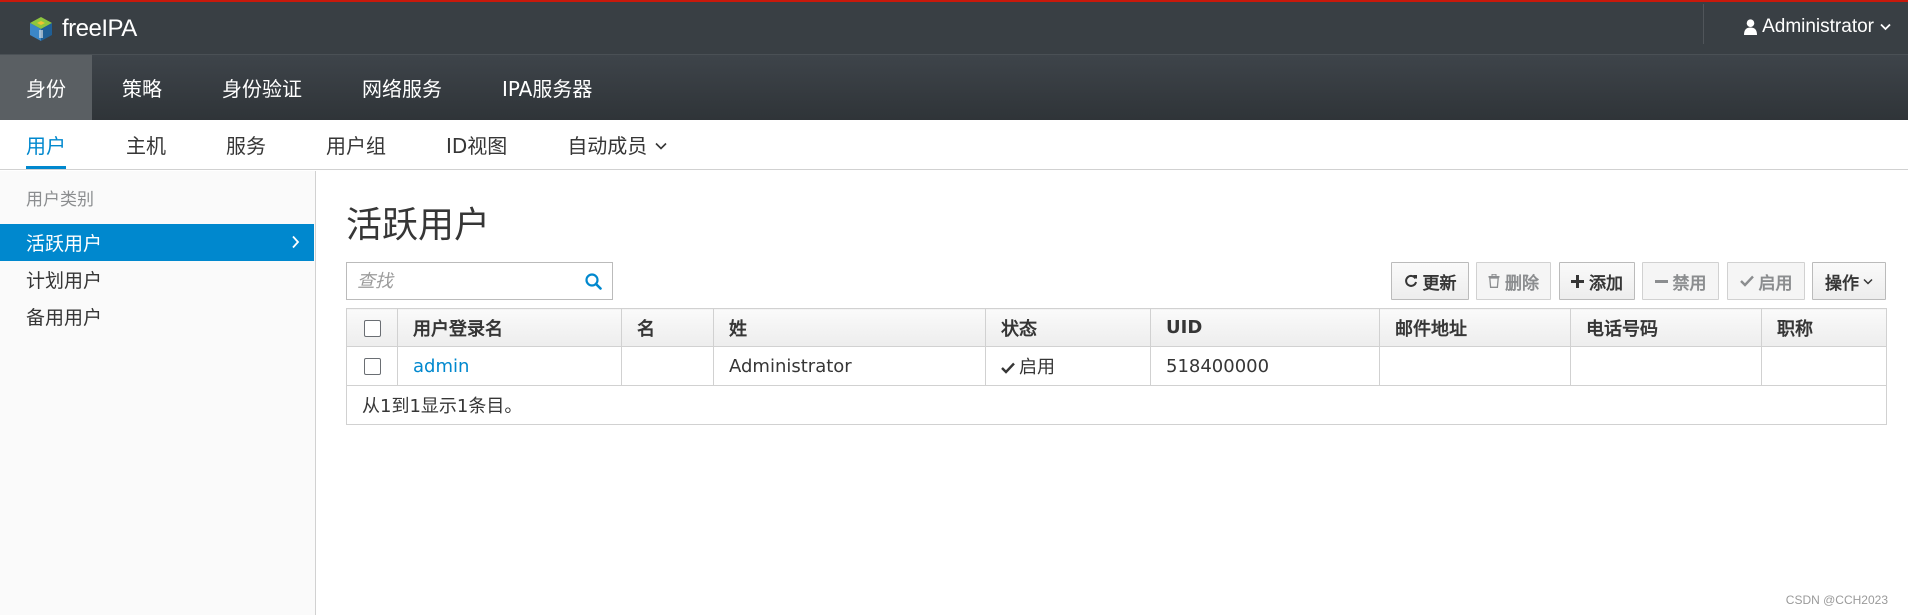 This screenshot has height=615, width=1908. Describe the element at coordinates (157, 242) in the screenshot. I see `sidebar-item-active-users: 活跃用户` at that location.